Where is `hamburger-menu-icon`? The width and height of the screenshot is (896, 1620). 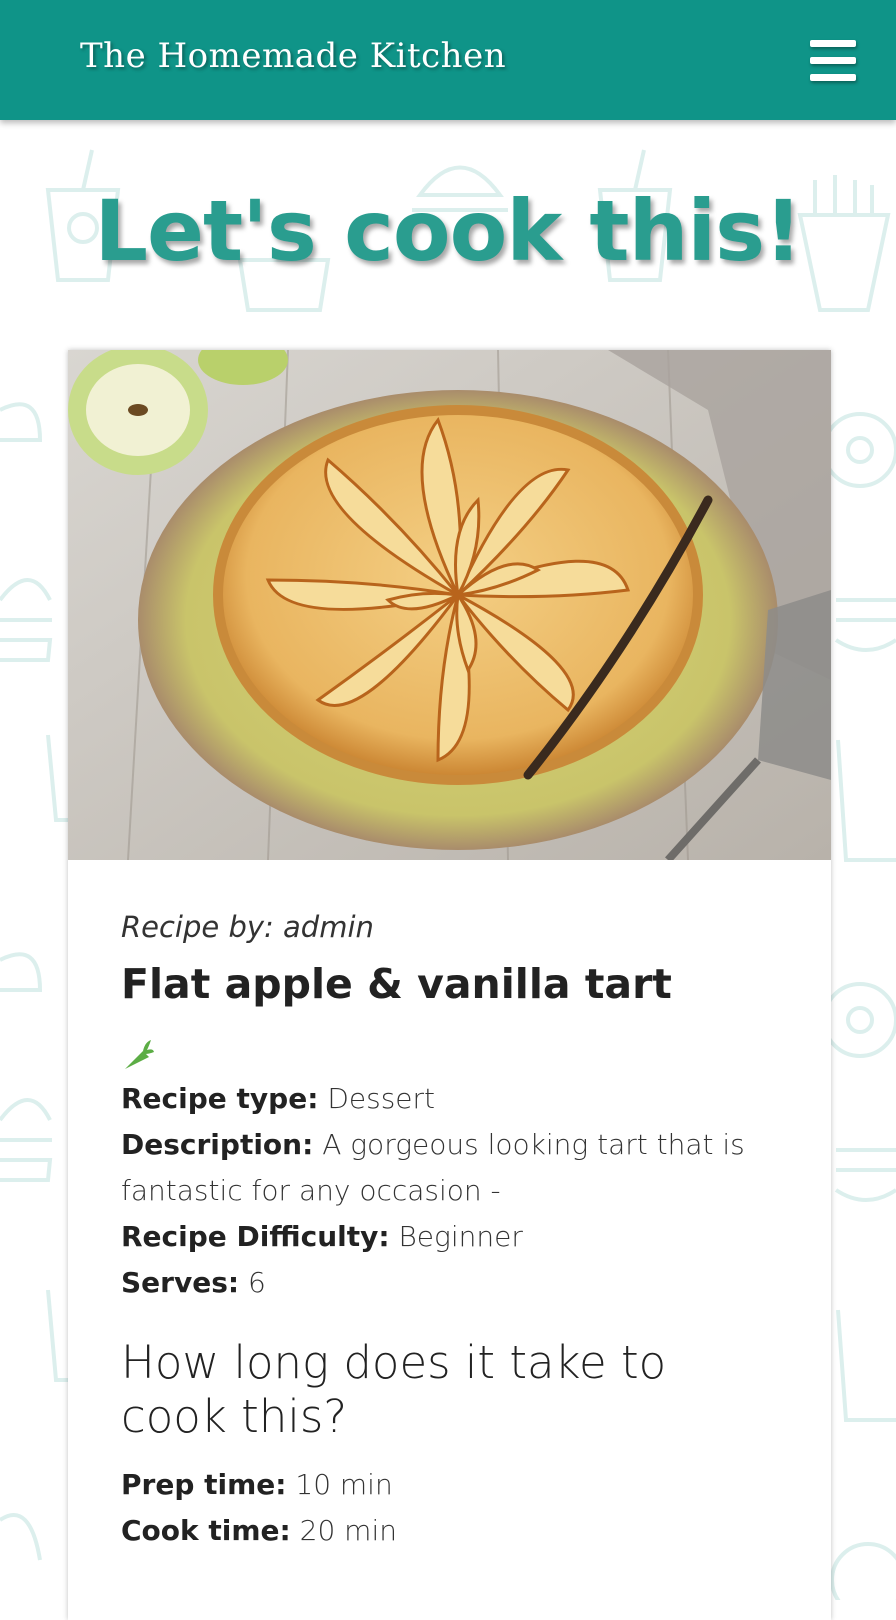
hamburger-menu-icon is located at coordinates (833, 61).